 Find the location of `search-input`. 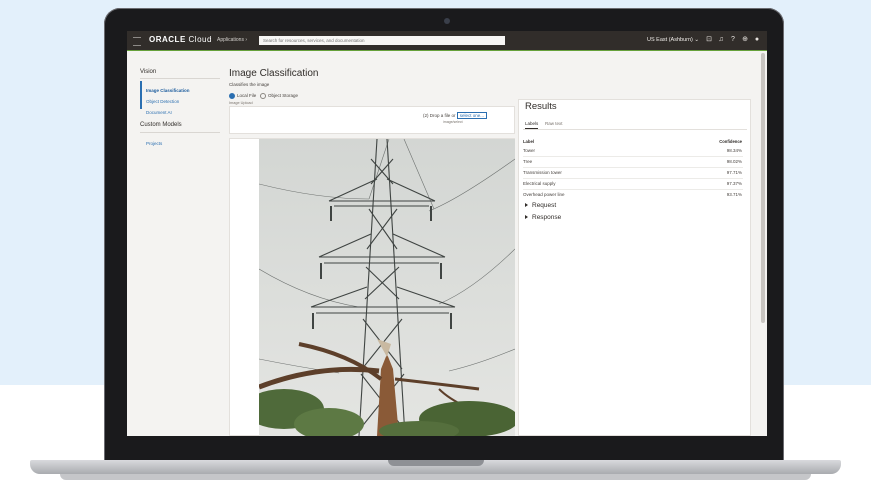

search-input is located at coordinates (382, 40).